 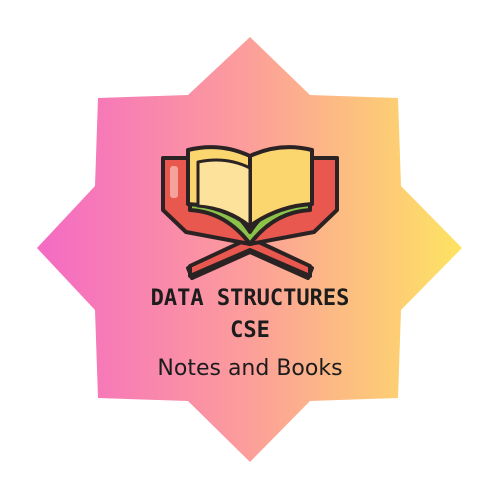 I want to click on open-book-on-stand-icon, so click(x=250, y=212).